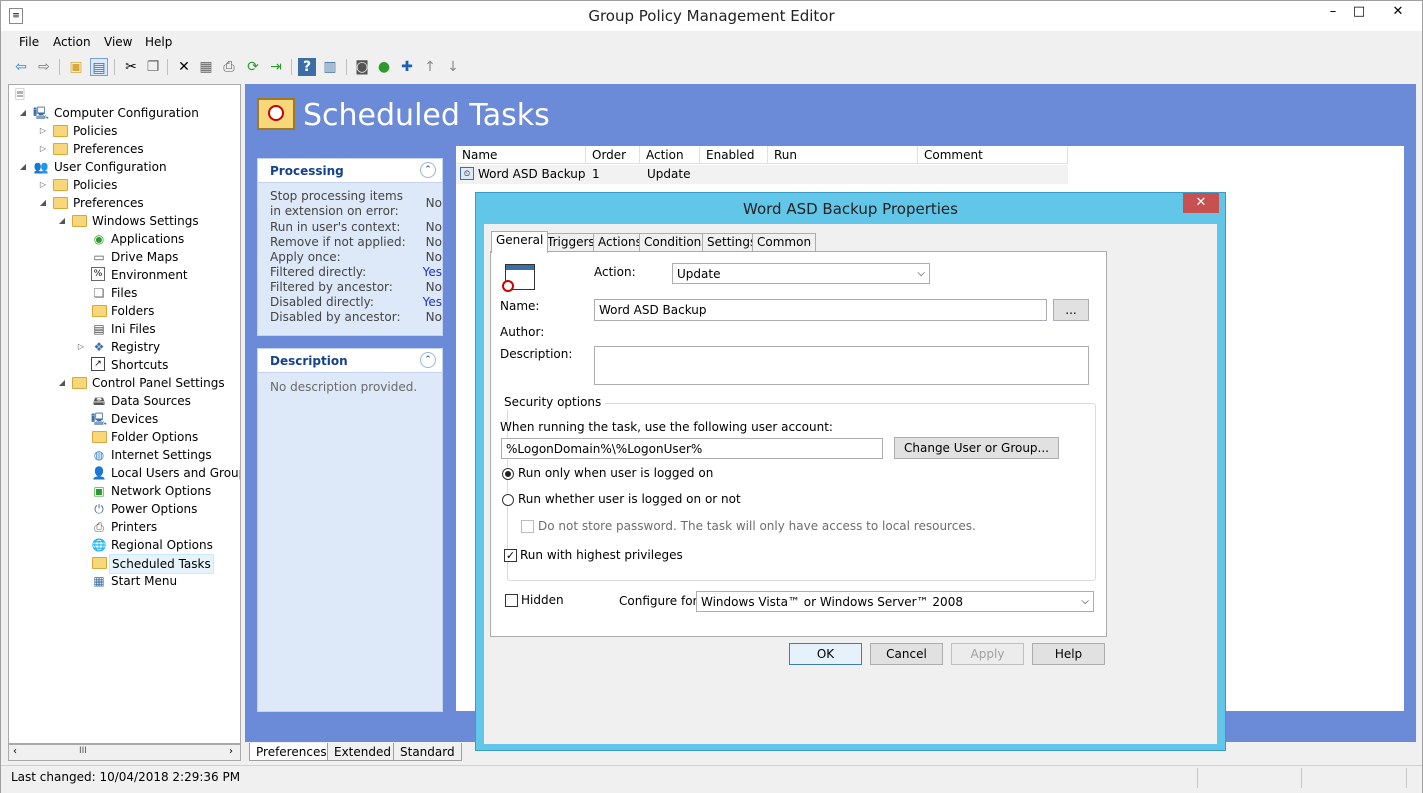  I want to click on ok-button: OK, so click(825, 654).